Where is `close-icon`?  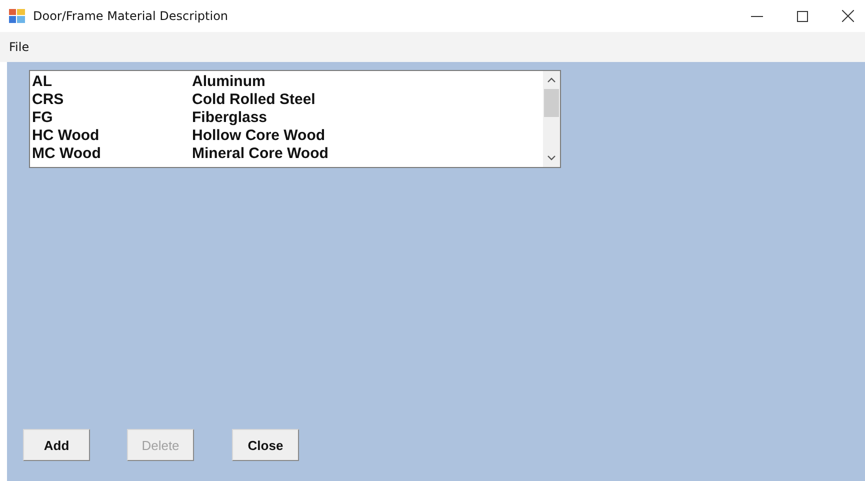 close-icon is located at coordinates (848, 16).